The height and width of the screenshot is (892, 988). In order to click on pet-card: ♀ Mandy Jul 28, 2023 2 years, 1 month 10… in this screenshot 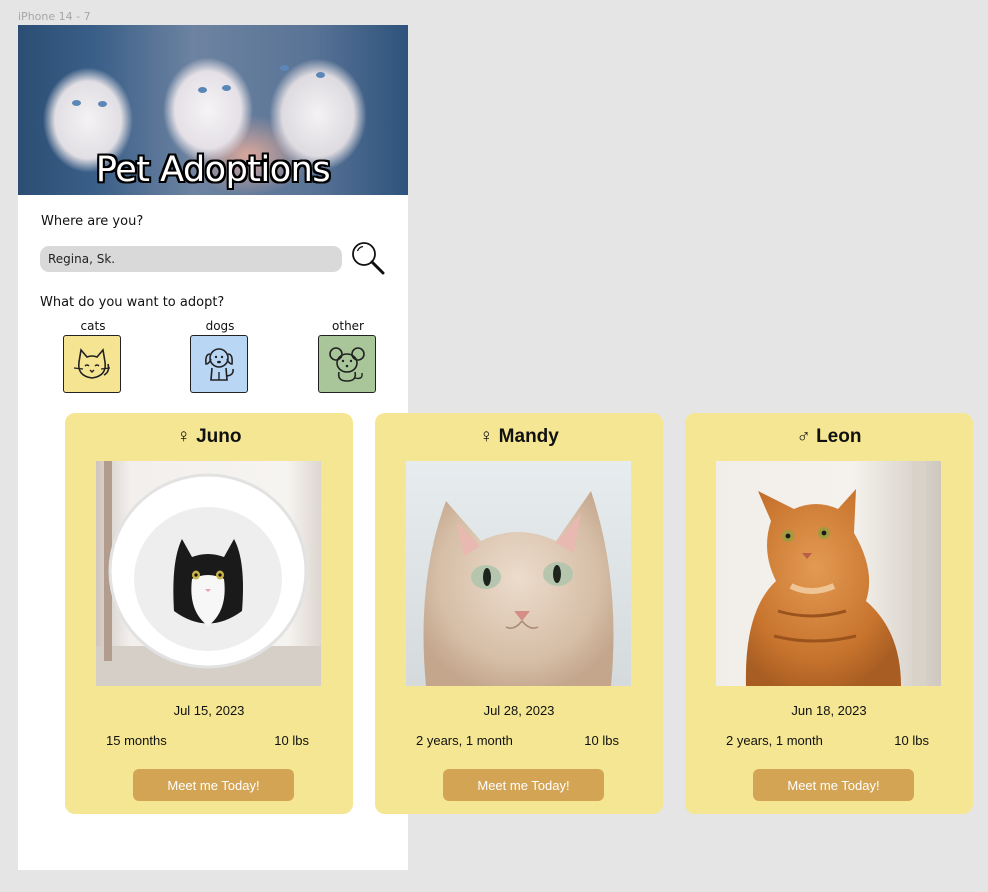, I will do `click(519, 613)`.